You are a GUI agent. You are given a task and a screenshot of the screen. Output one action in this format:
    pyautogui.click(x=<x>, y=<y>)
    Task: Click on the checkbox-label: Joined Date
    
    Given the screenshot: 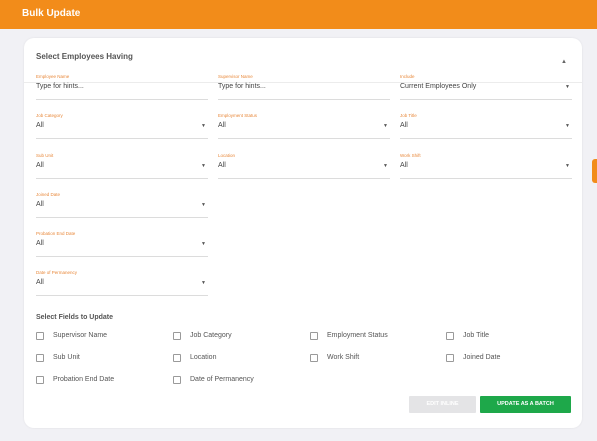 What is the action you would take?
    pyautogui.click(x=482, y=357)
    